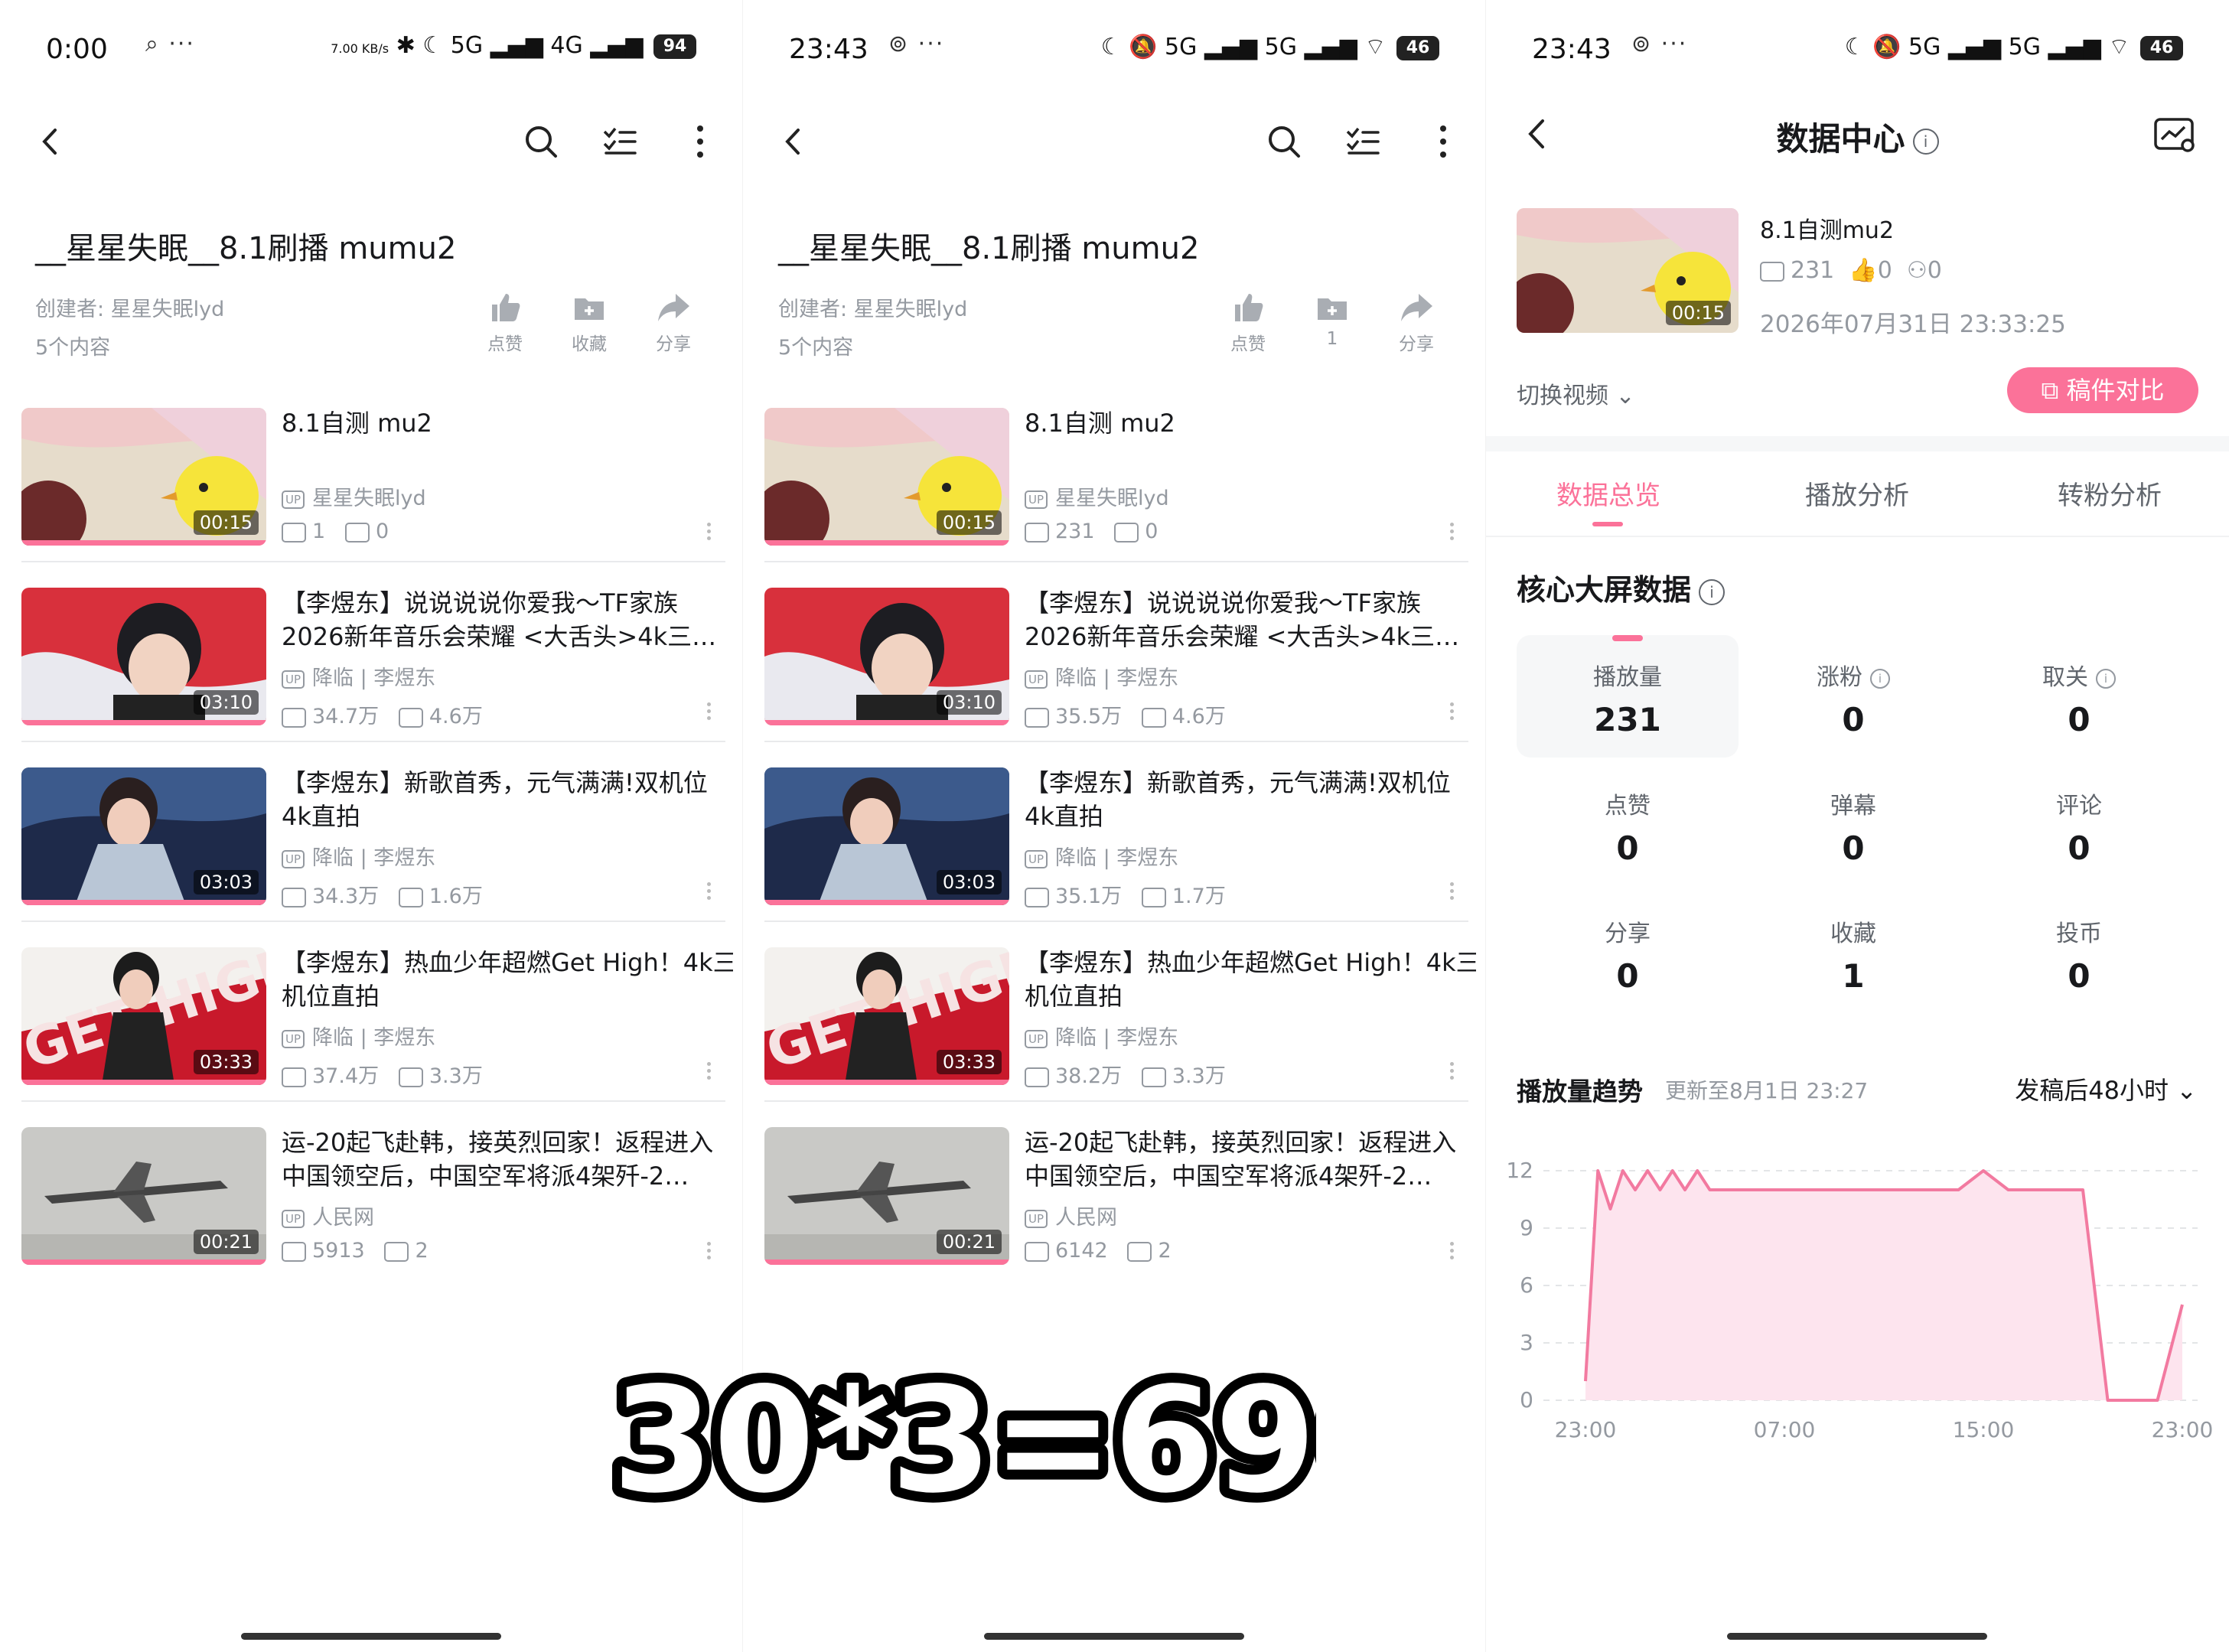 The image size is (2229, 1652). I want to click on compare-button: ⧉ 稿件对比, so click(2102, 390).